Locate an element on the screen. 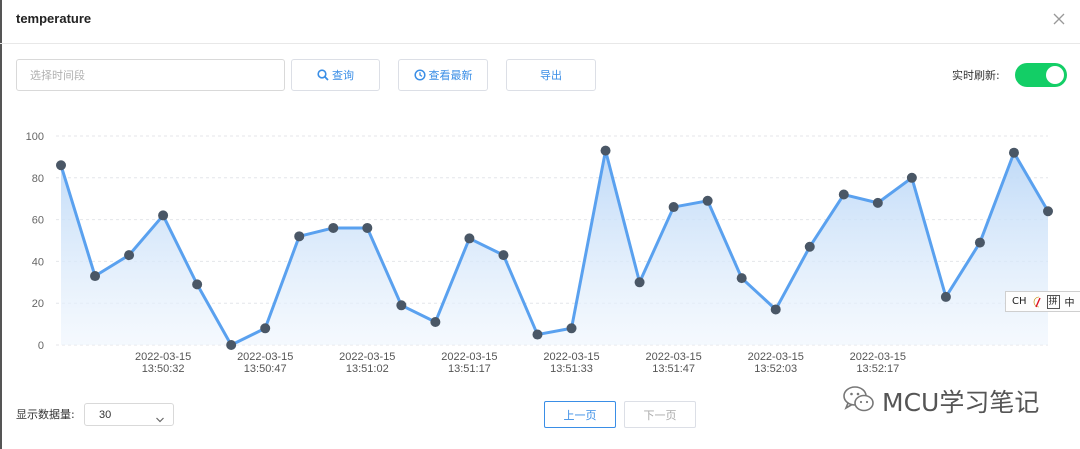  y-tick-label: 60 is located at coordinates (38, 221).